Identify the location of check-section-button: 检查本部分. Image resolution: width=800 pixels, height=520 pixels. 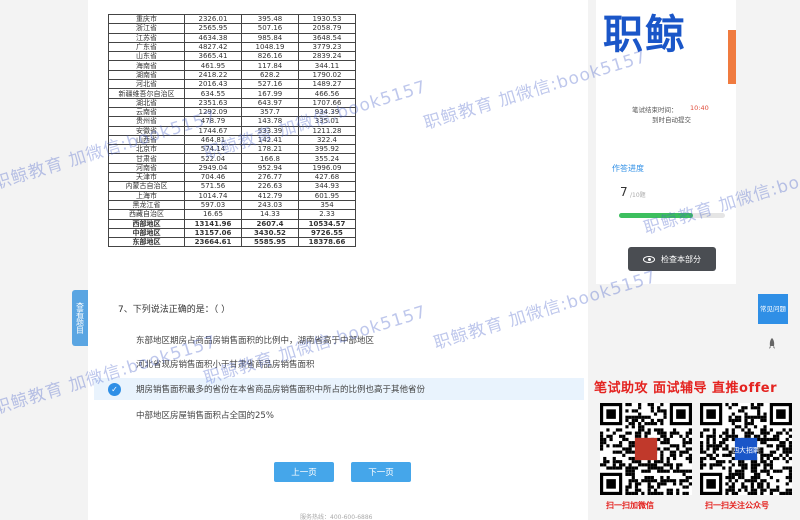
(672, 259).